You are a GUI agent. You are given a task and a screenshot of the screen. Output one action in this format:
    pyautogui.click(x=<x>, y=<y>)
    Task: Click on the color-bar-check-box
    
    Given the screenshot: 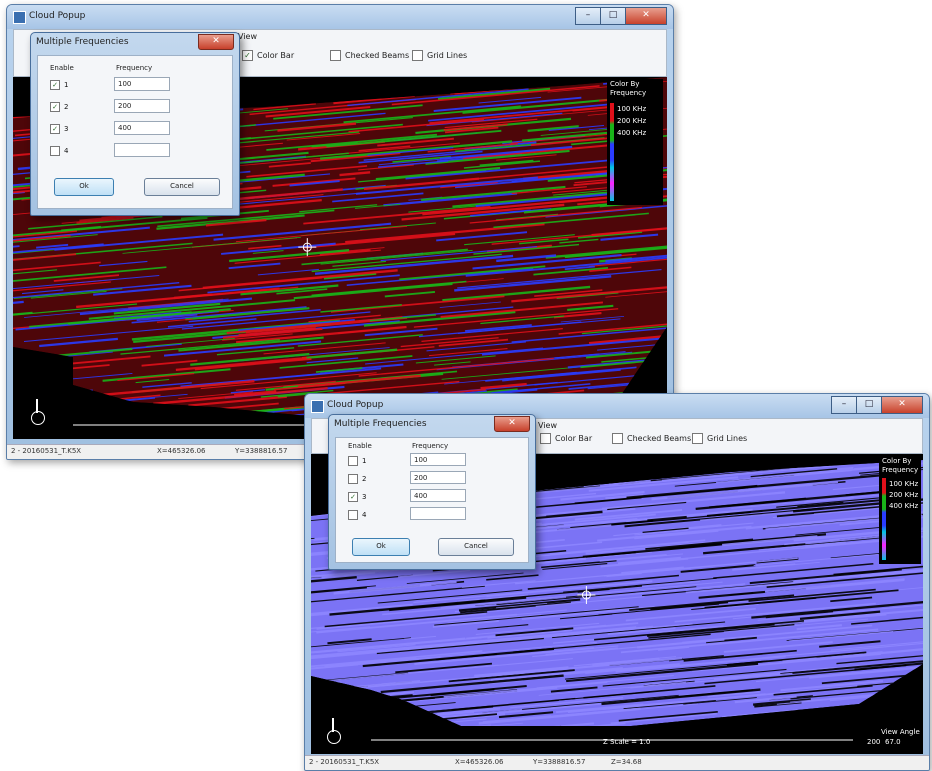 What is the action you would take?
    pyautogui.click(x=545, y=438)
    